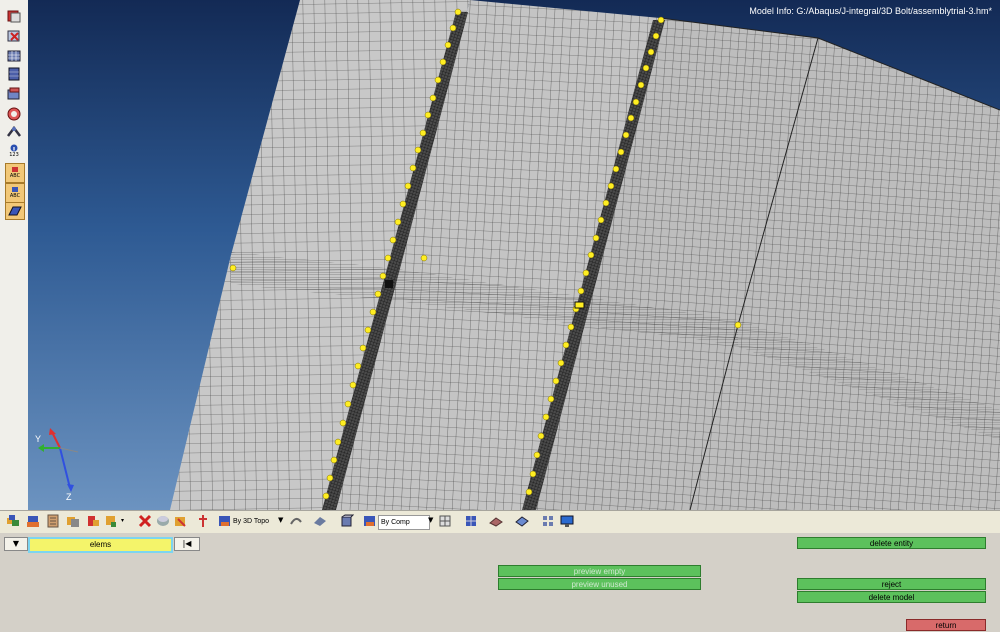  I want to click on model-browser-icon, so click(53, 521).